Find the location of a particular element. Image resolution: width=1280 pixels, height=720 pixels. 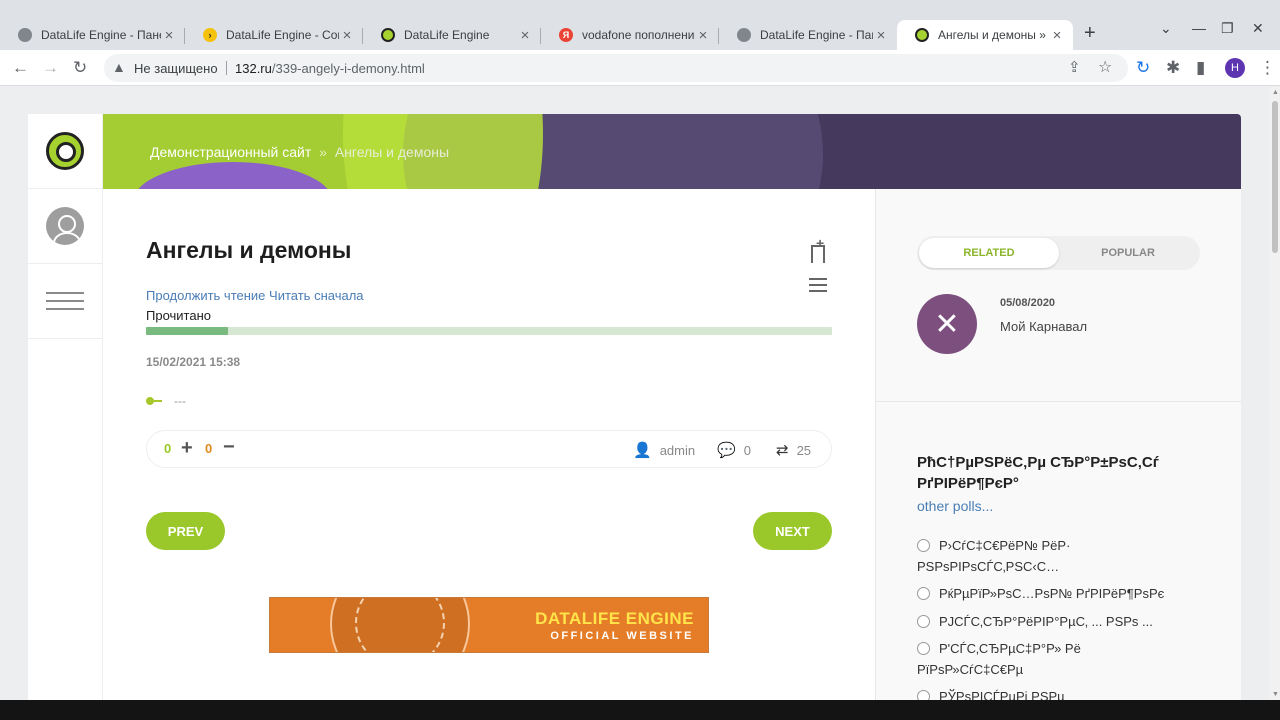

comments-meta: 💬 0 is located at coordinates (734, 450).